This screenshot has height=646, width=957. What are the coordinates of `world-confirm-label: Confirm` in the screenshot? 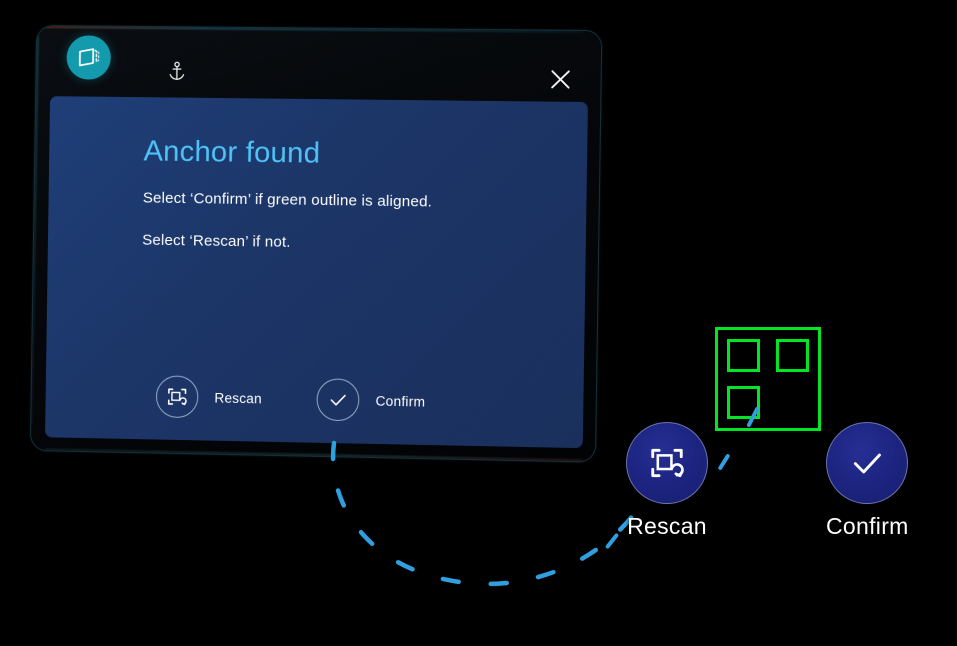 It's located at (867, 526).